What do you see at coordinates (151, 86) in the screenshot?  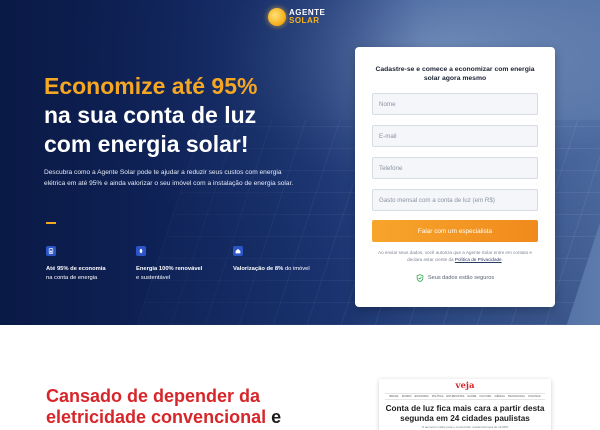 I see `headline-accent: Economize até 95%` at bounding box center [151, 86].